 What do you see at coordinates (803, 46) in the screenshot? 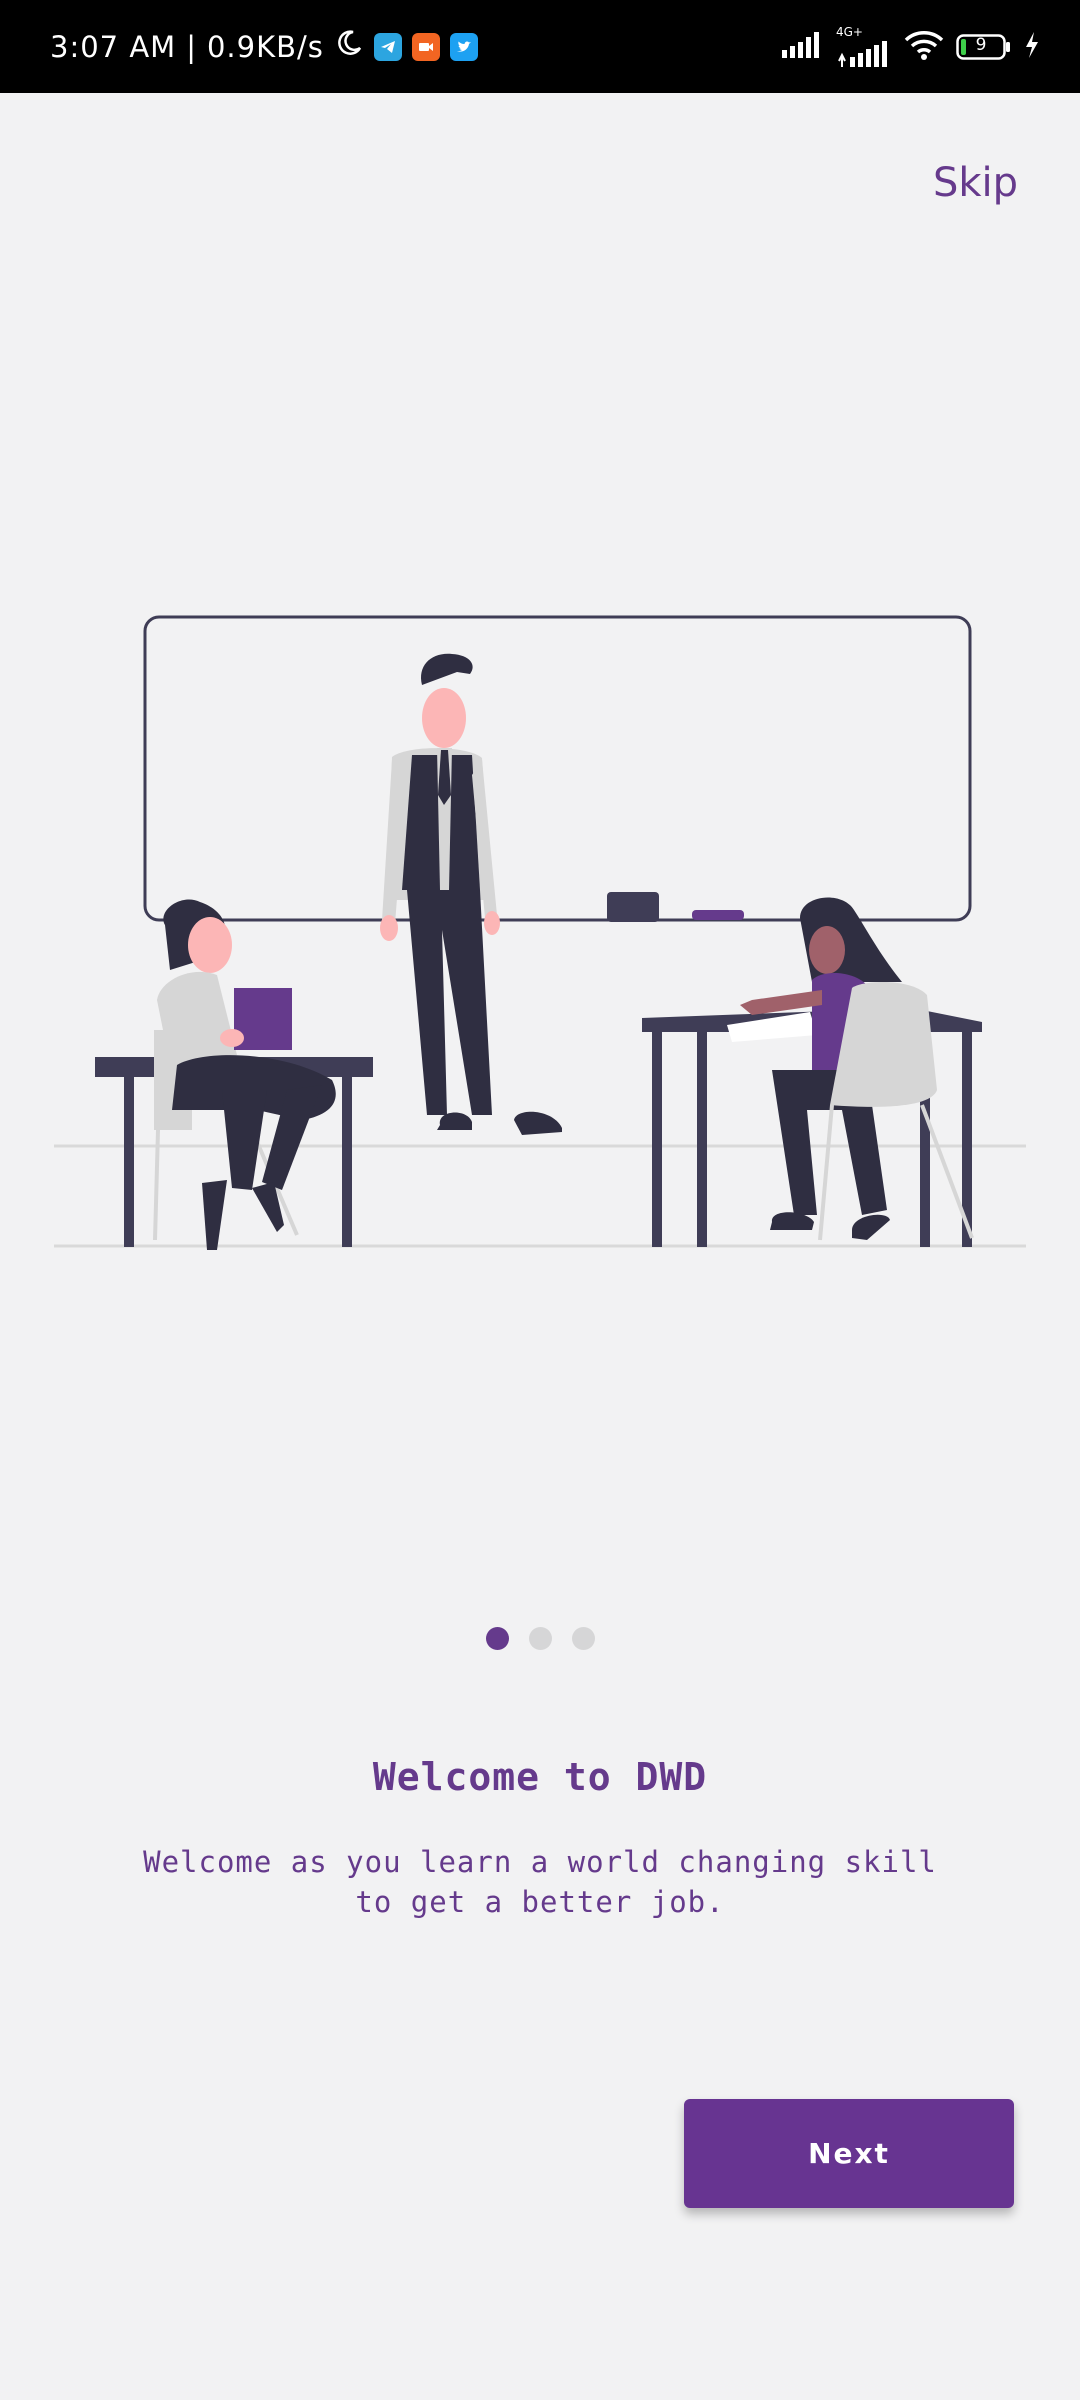
I see `signal-icon` at bounding box center [803, 46].